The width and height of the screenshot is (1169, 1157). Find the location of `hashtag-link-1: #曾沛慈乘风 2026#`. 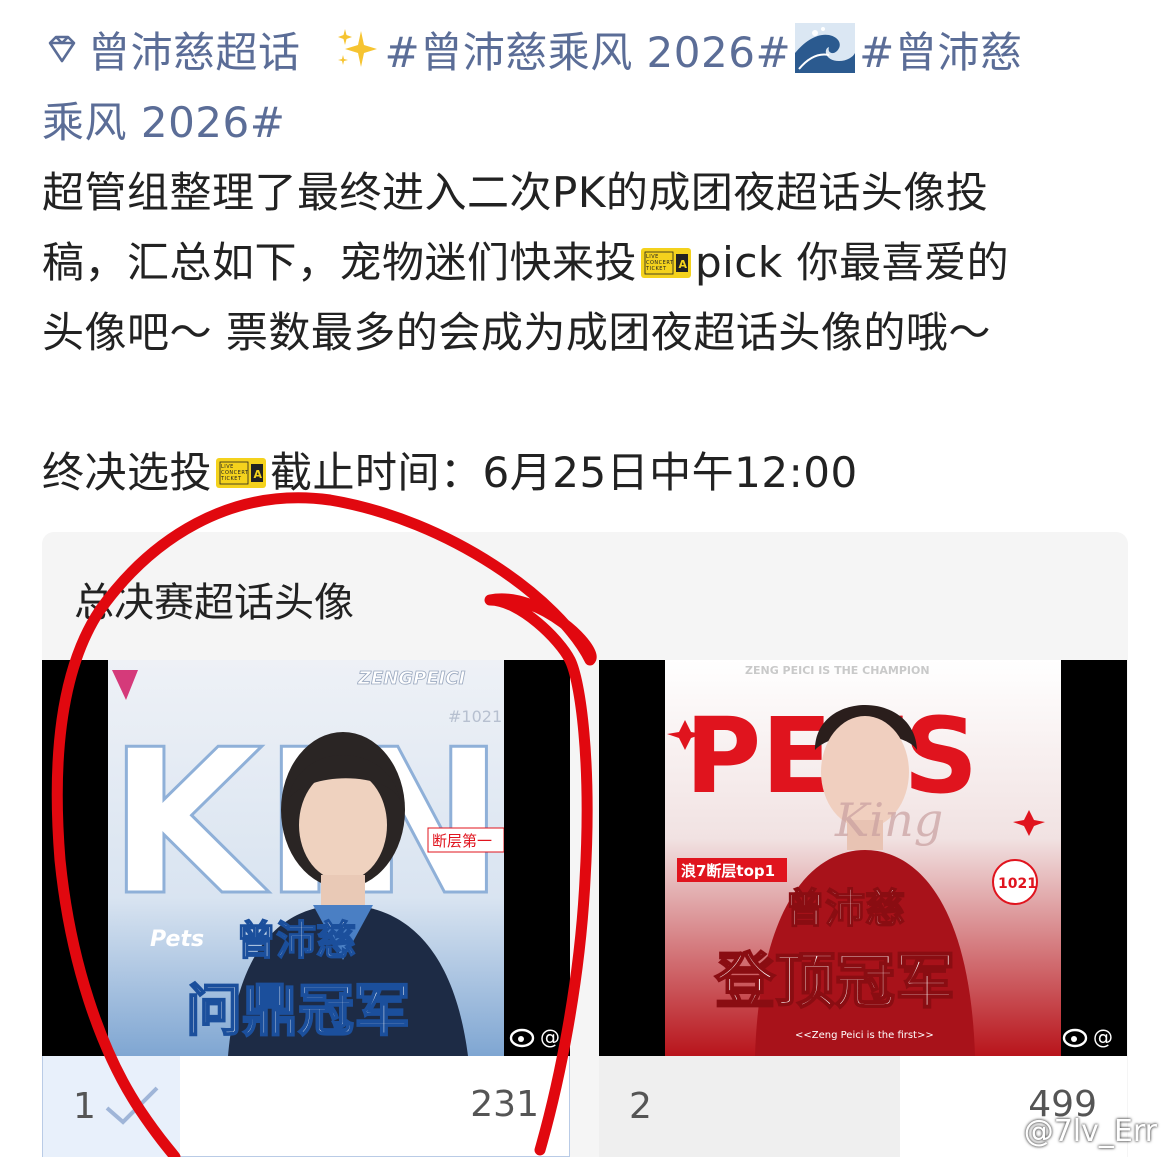

hashtag-link-1: #曾沛慈乘风 2026# is located at coordinates (588, 52).